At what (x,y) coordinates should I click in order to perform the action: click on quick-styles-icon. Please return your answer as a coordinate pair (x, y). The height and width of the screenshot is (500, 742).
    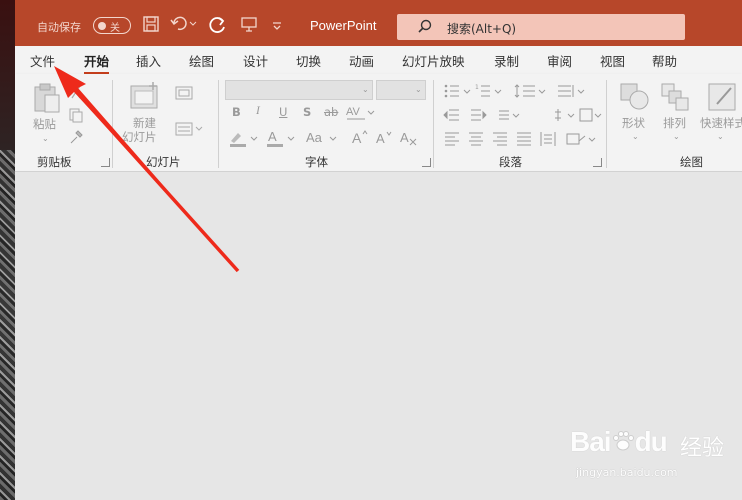
    Looking at the image, I should click on (723, 97).